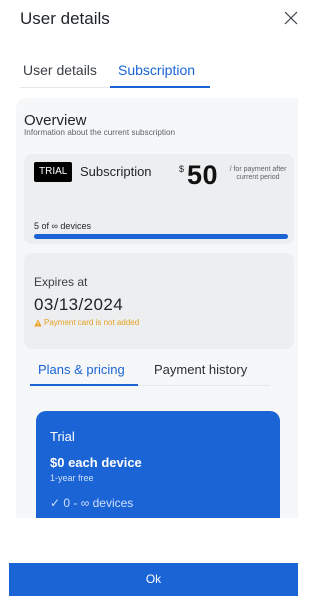  Describe the element at coordinates (200, 369) in the screenshot. I see `tab-payment-history: Payment history` at that location.